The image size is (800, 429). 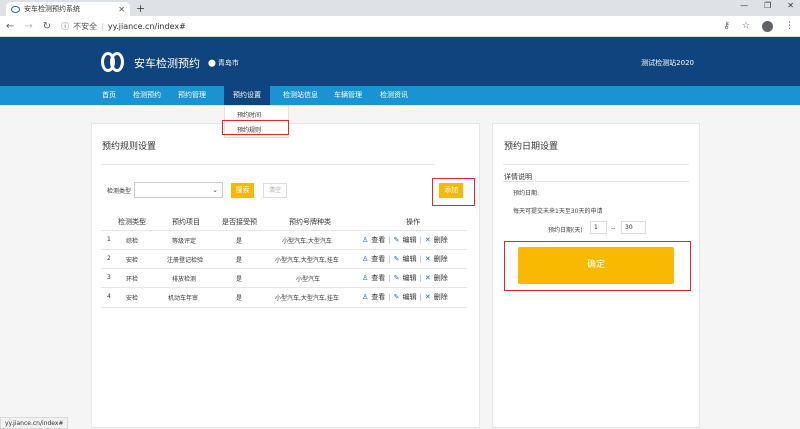 What do you see at coordinates (596, 181) in the screenshot?
I see `detail-divider` at bounding box center [596, 181].